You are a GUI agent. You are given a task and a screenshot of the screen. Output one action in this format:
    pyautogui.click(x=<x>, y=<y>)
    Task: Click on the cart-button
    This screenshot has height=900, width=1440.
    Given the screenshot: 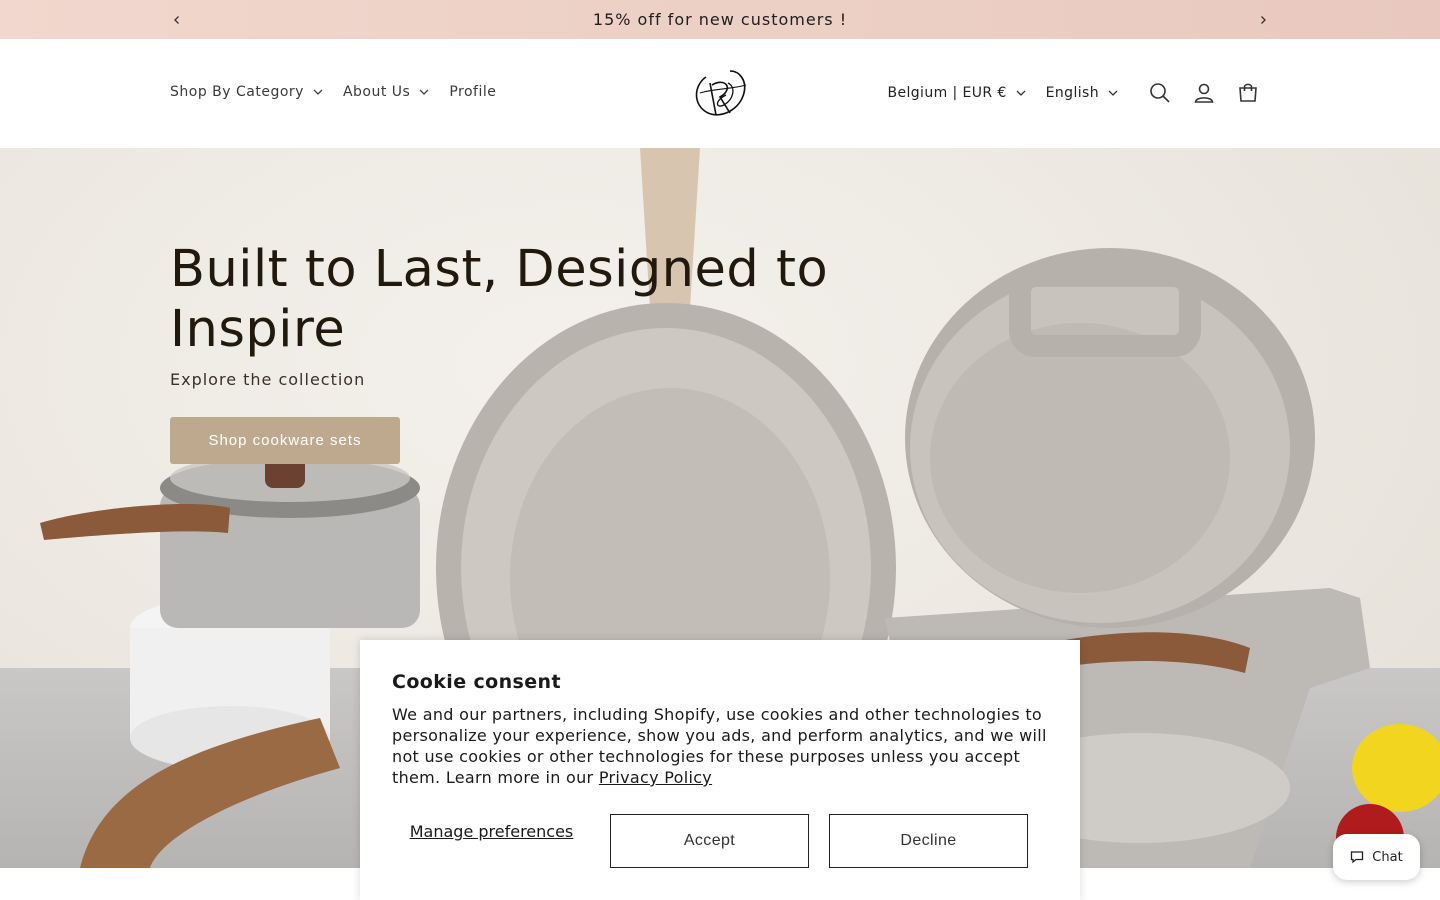 What is the action you would take?
    pyautogui.click(x=1248, y=93)
    